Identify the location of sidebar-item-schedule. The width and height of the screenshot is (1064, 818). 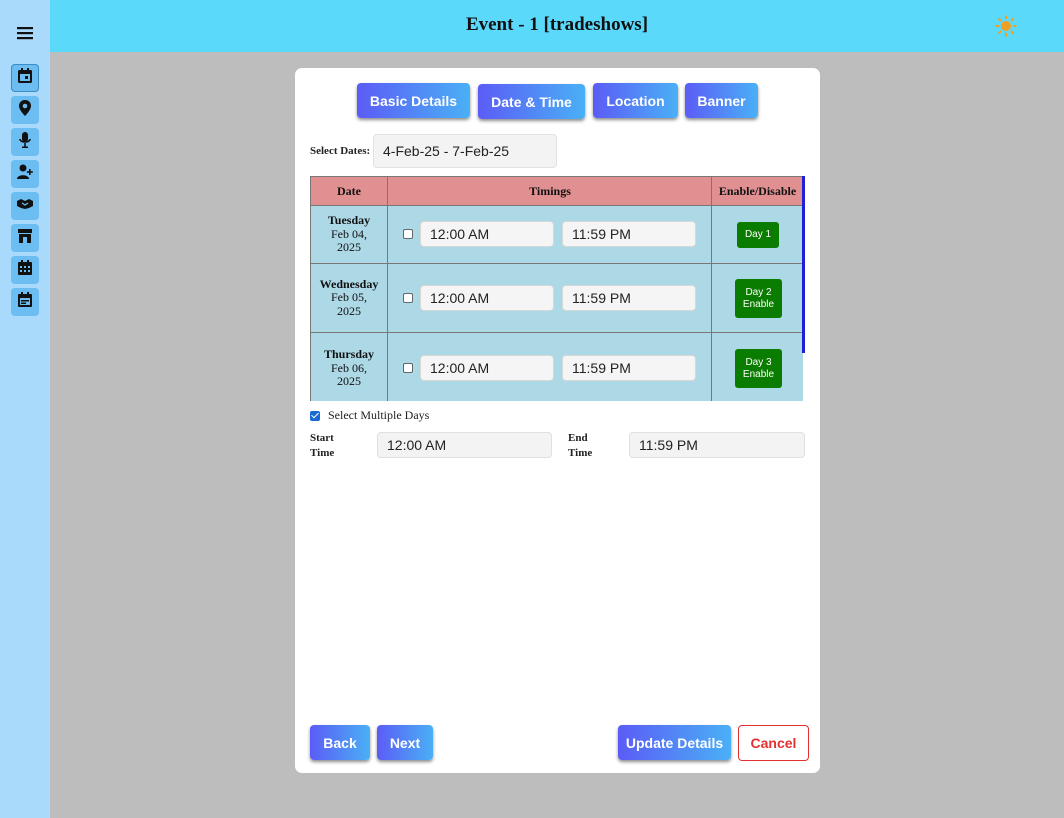
(25, 270).